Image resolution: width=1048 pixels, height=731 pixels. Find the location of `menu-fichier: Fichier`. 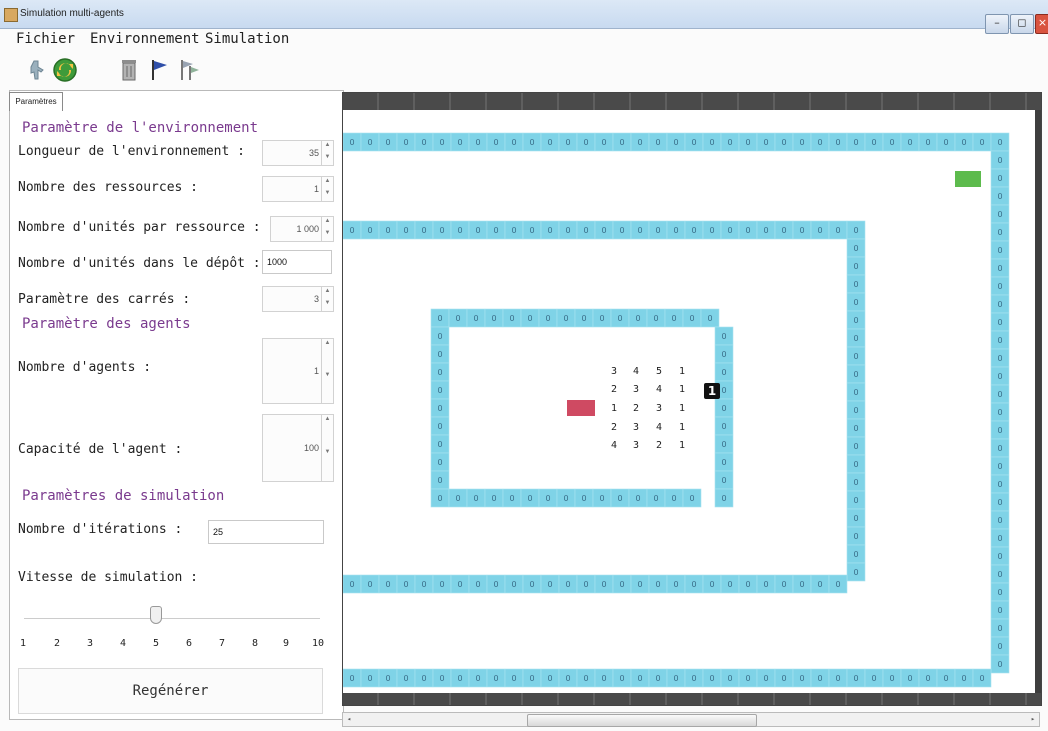

menu-fichier: Fichier is located at coordinates (45, 39).